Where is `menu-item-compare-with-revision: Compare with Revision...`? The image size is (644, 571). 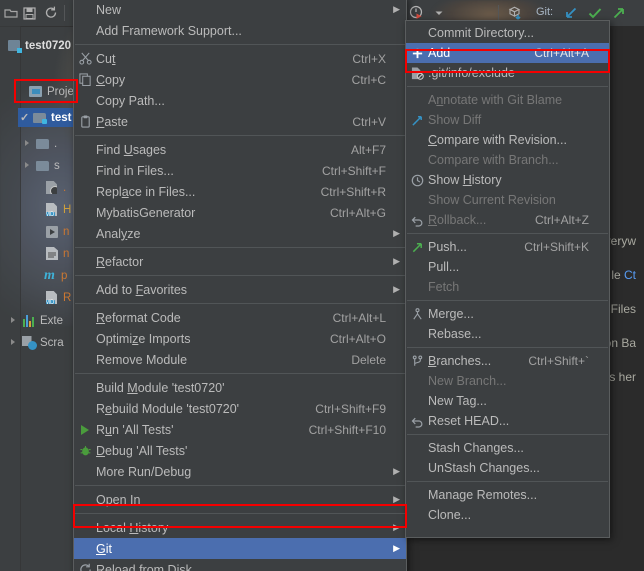
menu-item-compare-with-revision: Compare with Revision... is located at coordinates (507, 140).